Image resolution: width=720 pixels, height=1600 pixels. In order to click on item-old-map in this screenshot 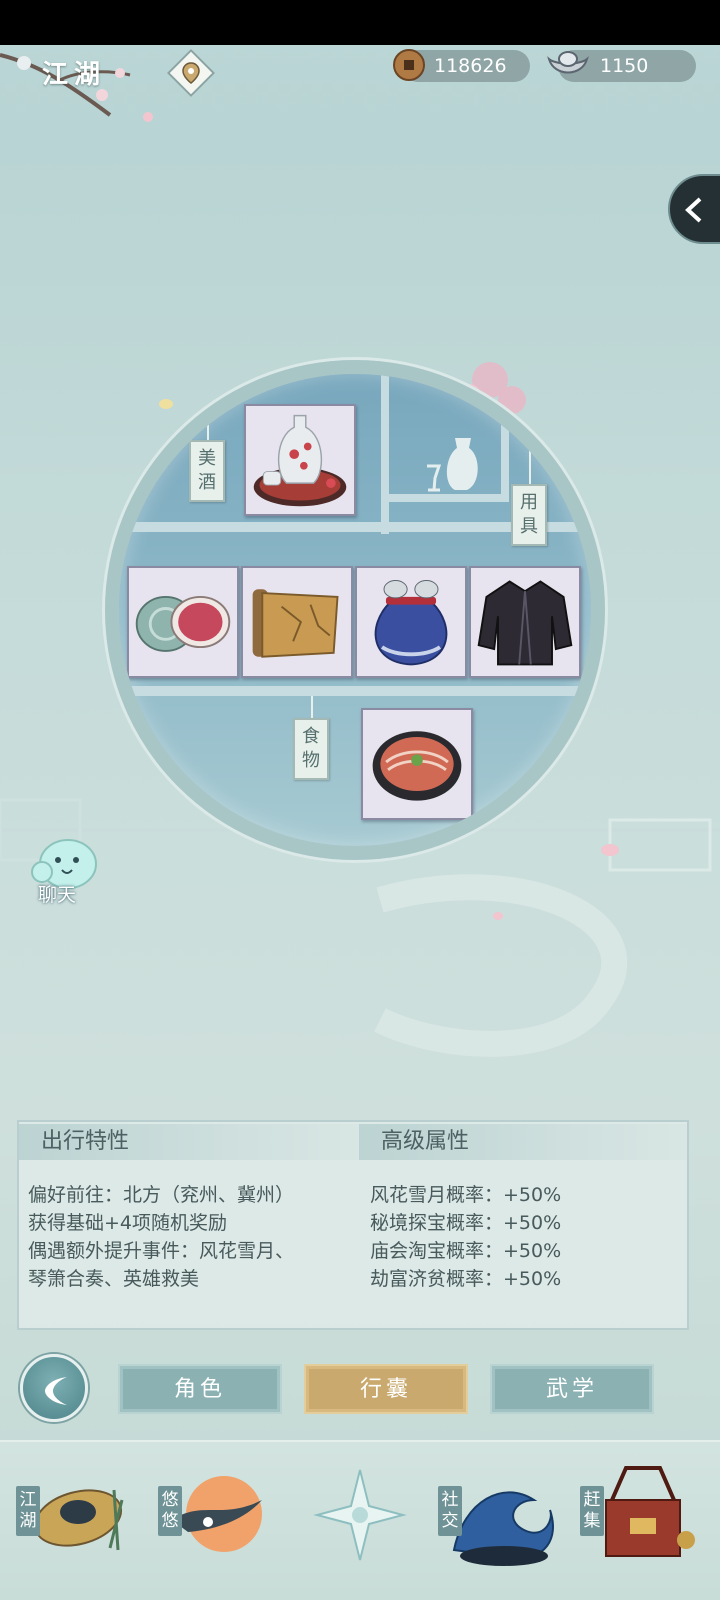, I will do `click(297, 622)`.